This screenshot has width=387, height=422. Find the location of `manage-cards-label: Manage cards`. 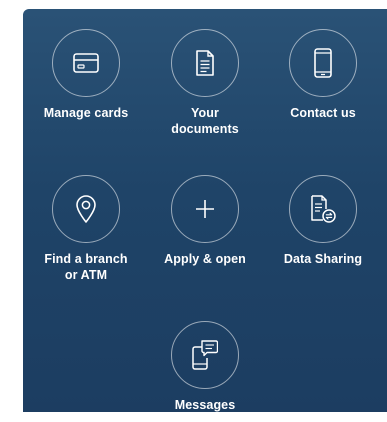

manage-cards-label: Manage cards is located at coordinates (86, 113).